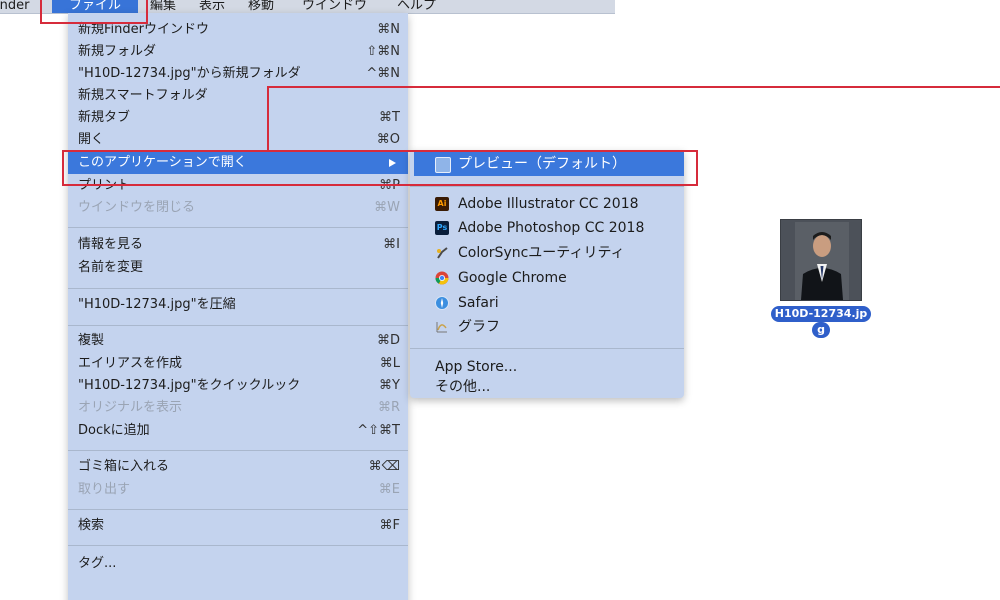  What do you see at coordinates (387, 207) in the screenshot?
I see `menu-item-shortcut: ⌘W` at bounding box center [387, 207].